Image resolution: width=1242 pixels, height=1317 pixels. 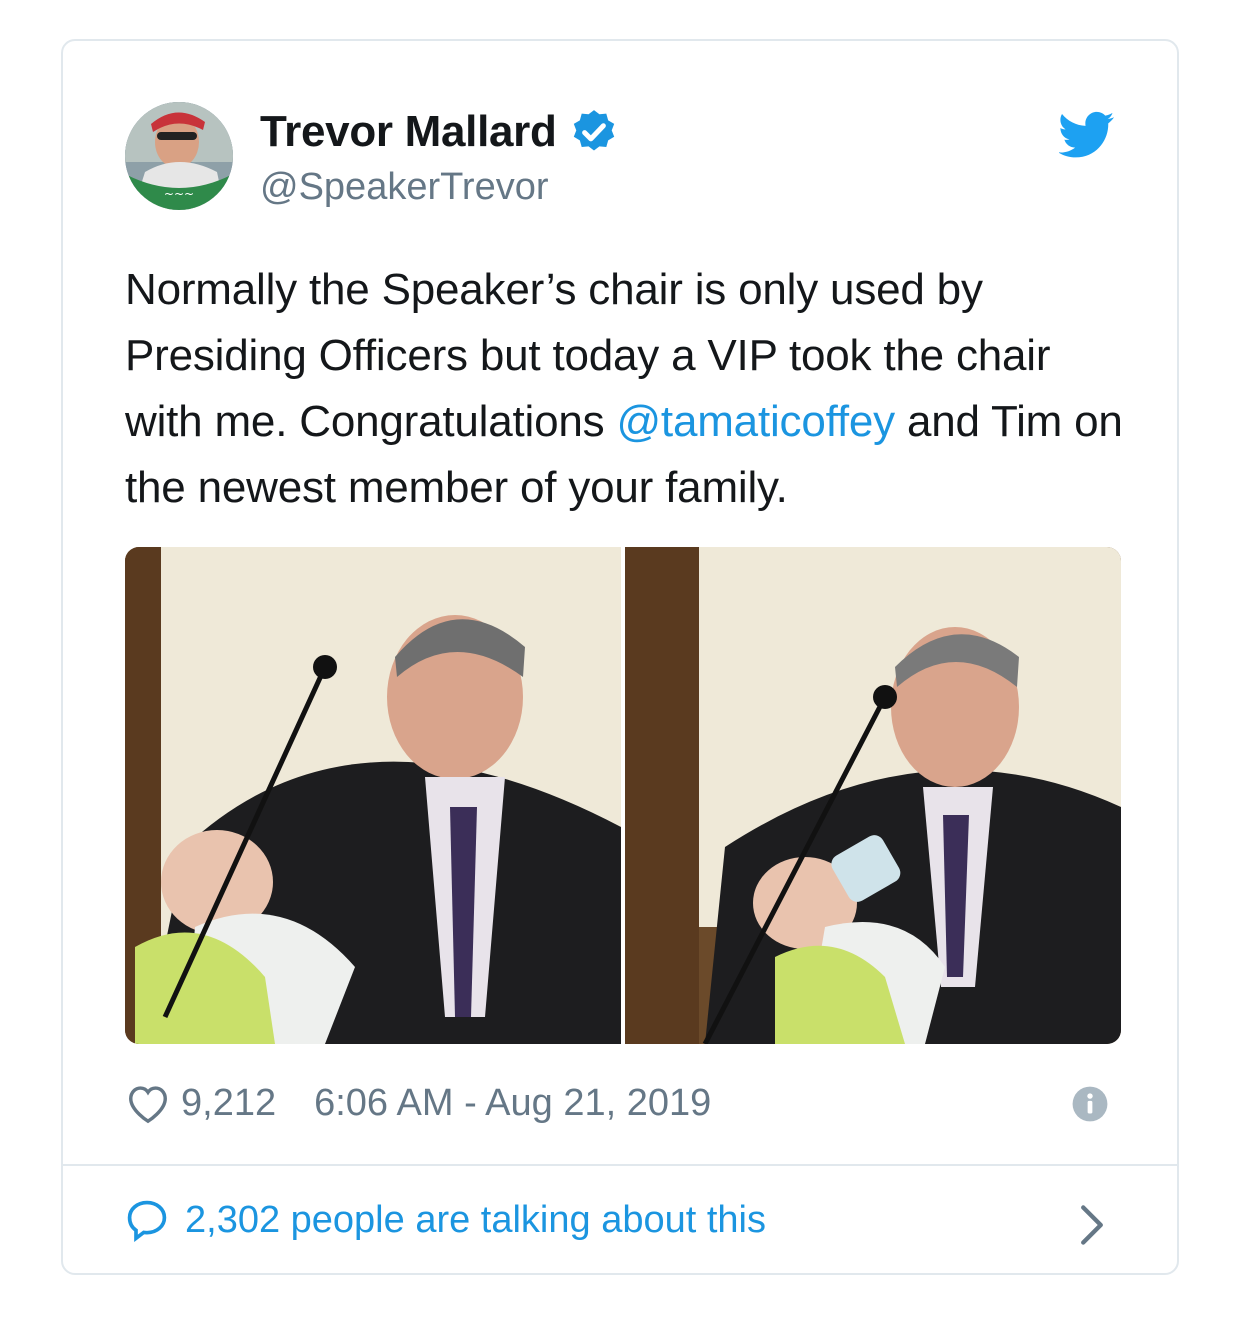 I want to click on verified-badge-icon, so click(x=593, y=130).